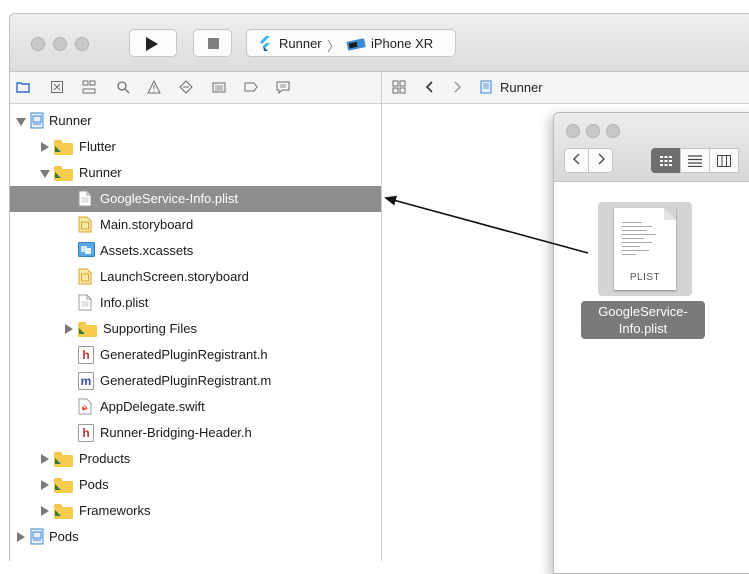 The image size is (749, 574). I want to click on navigator-row-label: Runner, so click(100, 172).